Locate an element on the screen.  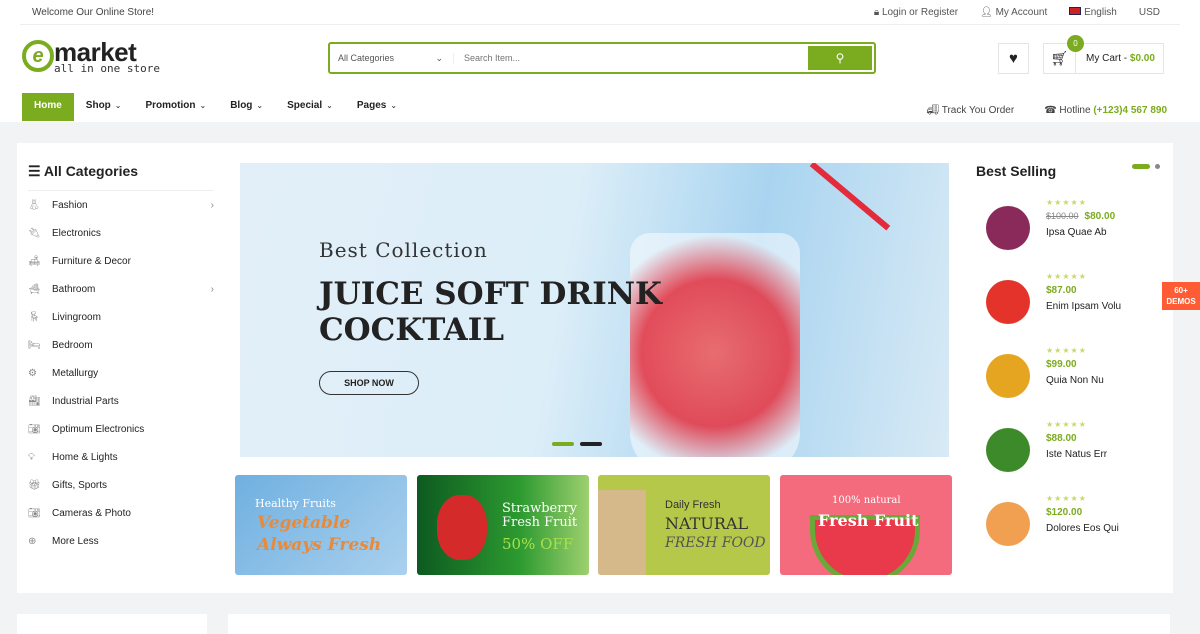
product-item: ★★★★★ $120.00 Dolores Eos Qui is located at coordinates (1075, 529).